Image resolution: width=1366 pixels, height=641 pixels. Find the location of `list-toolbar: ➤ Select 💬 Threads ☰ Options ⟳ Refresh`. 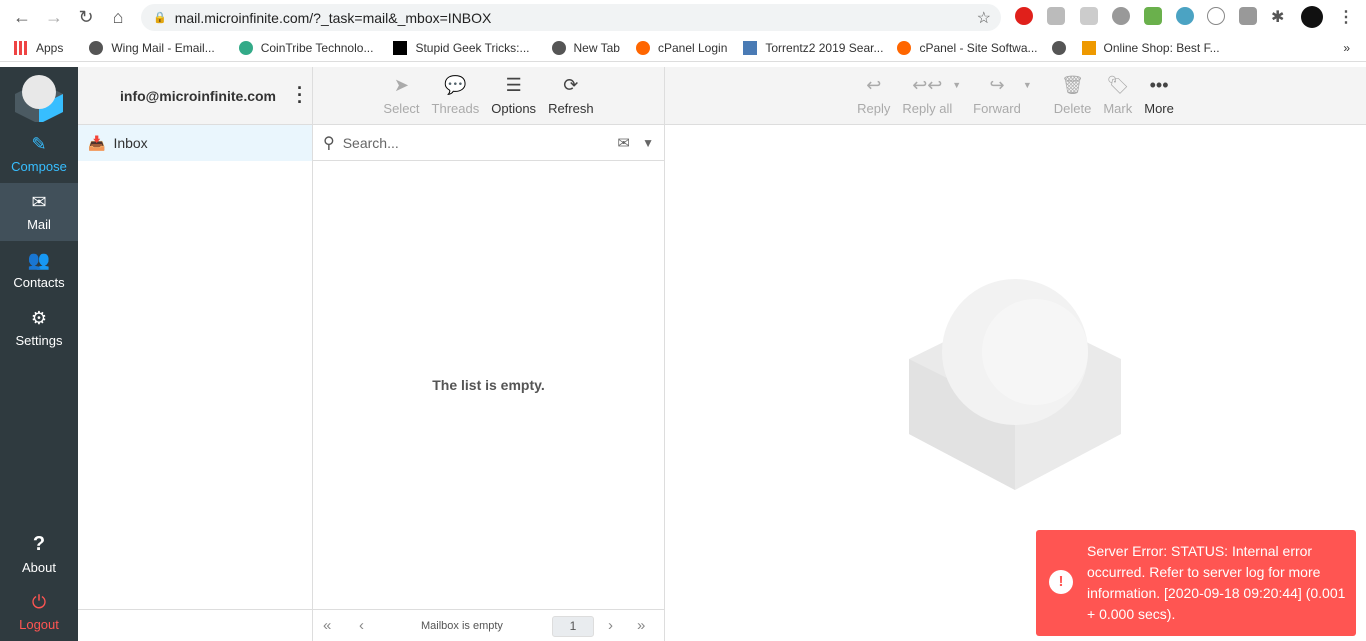

list-toolbar: ➤ Select 💬 Threads ☰ Options ⟳ Refresh is located at coordinates (488, 96).